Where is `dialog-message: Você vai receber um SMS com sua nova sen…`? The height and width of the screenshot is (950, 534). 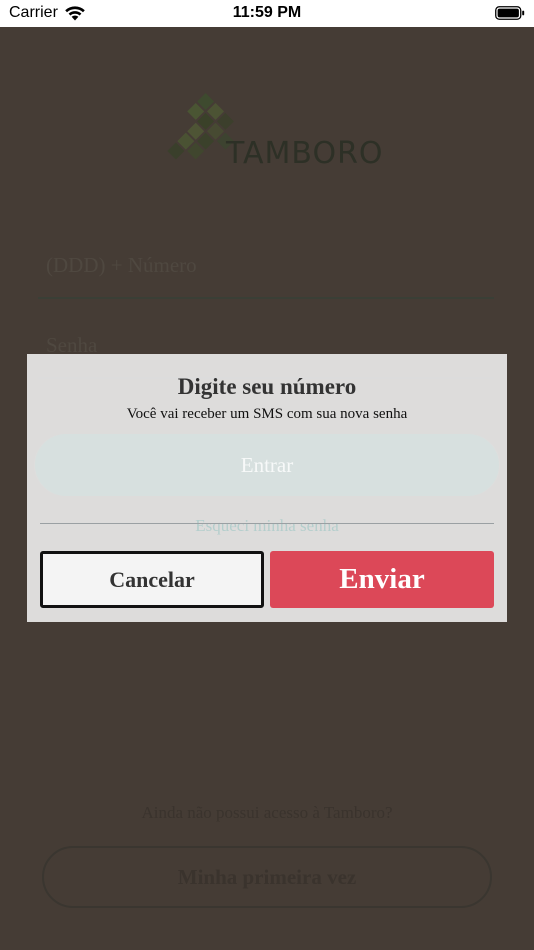 dialog-message: Você vai receber um SMS com sua nova sen… is located at coordinates (267, 414).